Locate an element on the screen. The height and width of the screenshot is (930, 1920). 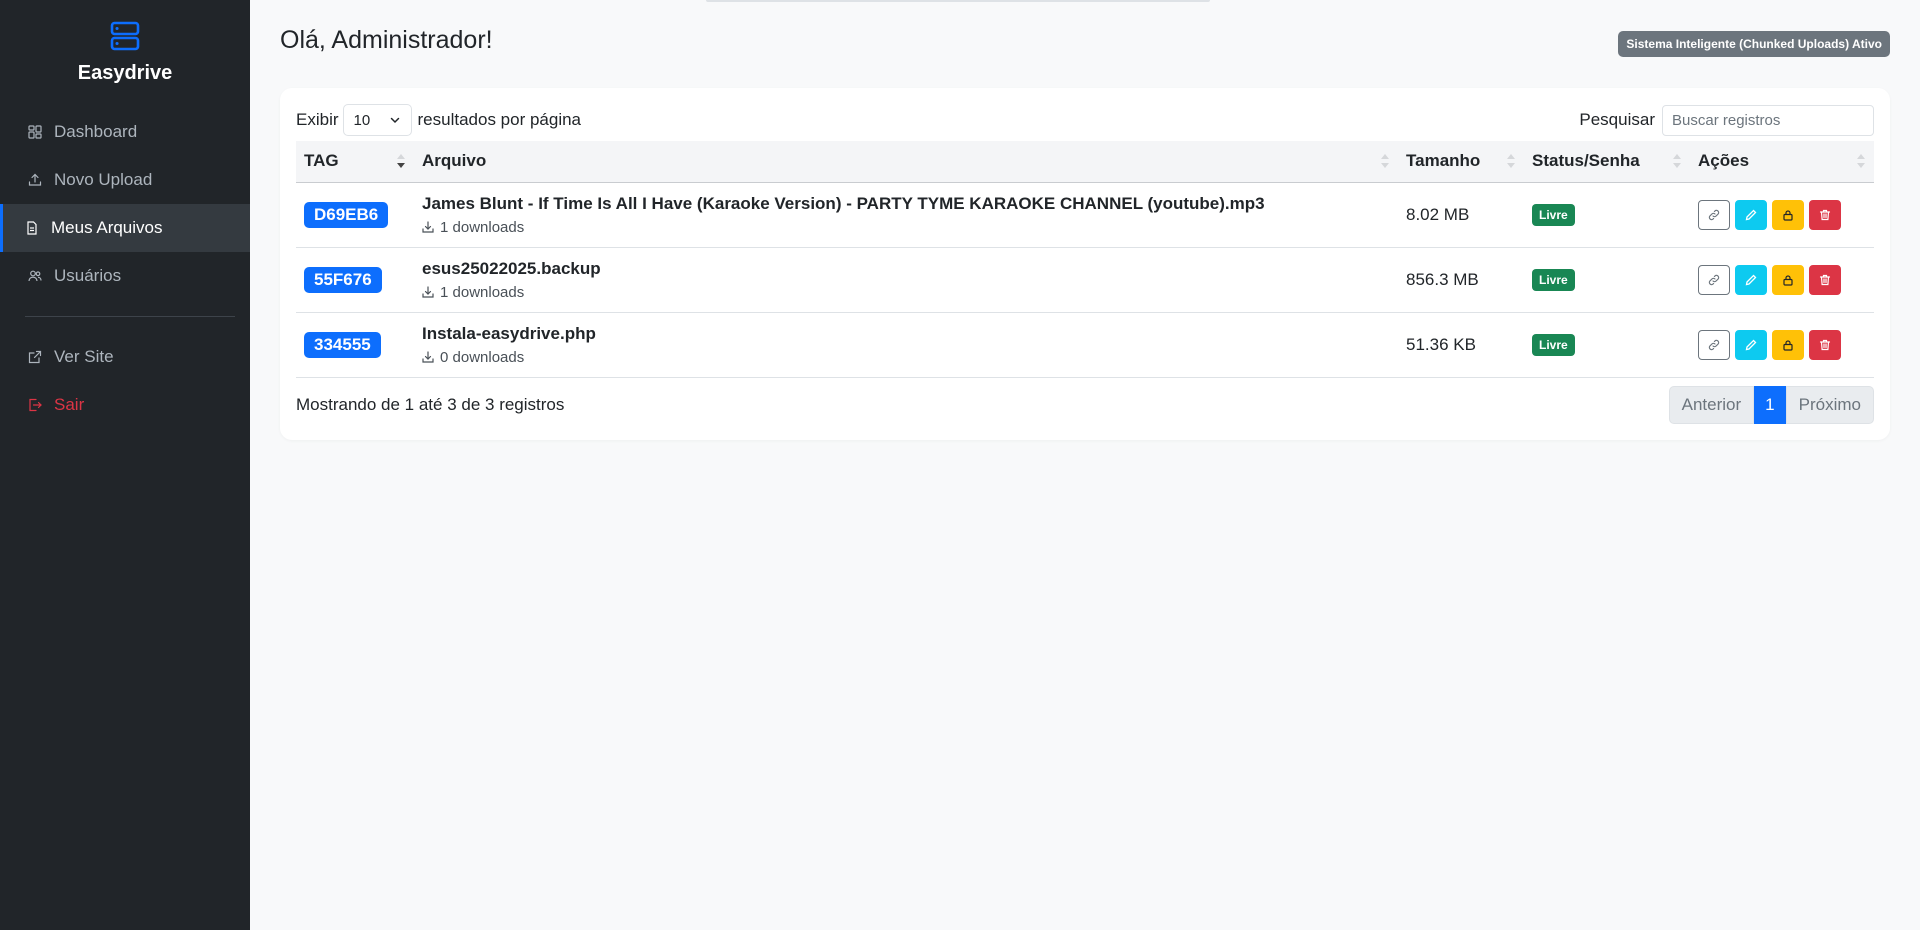
pagination-next: Próximo is located at coordinates (1829, 405).